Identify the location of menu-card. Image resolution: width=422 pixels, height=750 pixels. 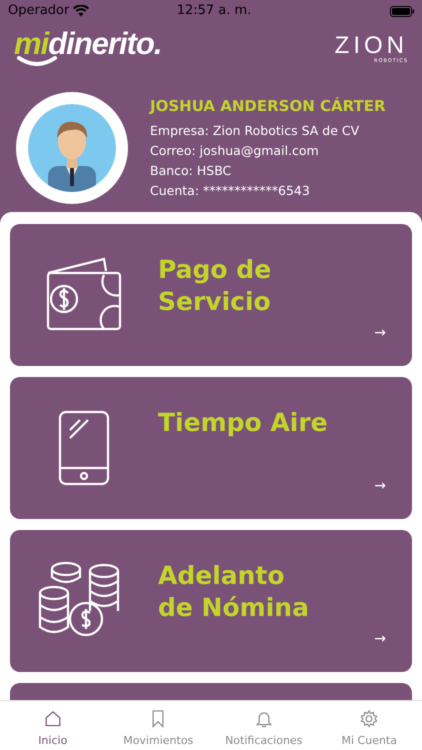
(211, 691).